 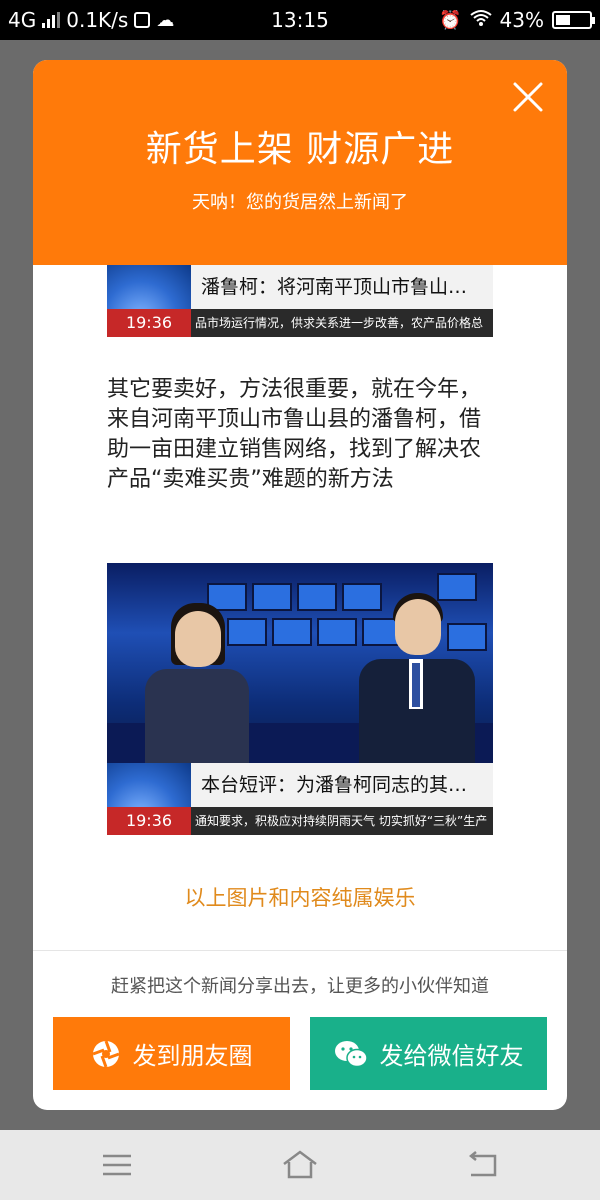 I want to click on moments-aperture-icon, so click(x=105, y=1053).